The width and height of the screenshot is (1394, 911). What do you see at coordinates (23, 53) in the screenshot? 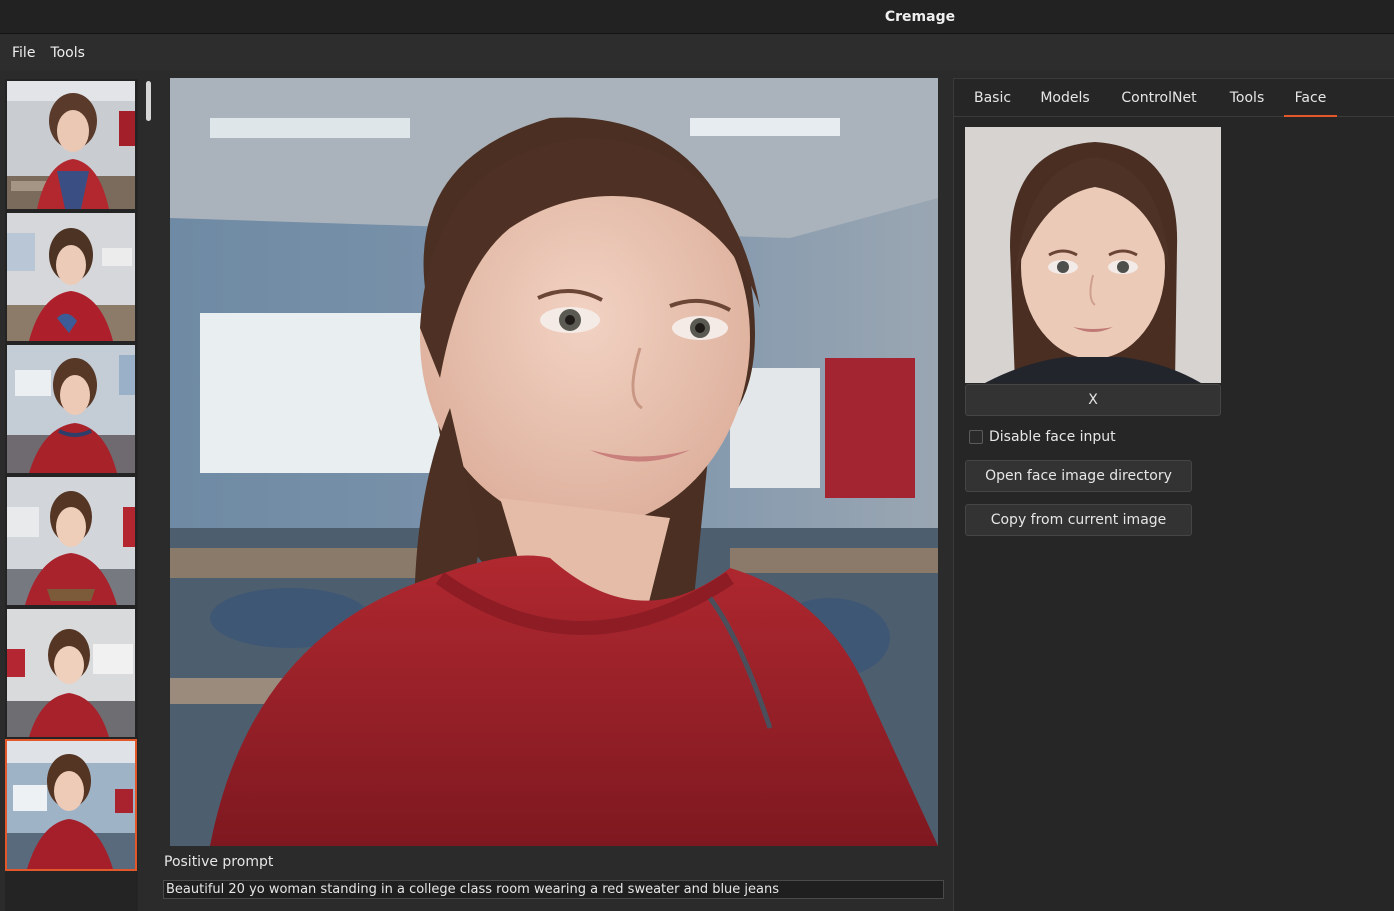
I see `menu-file: File` at bounding box center [23, 53].